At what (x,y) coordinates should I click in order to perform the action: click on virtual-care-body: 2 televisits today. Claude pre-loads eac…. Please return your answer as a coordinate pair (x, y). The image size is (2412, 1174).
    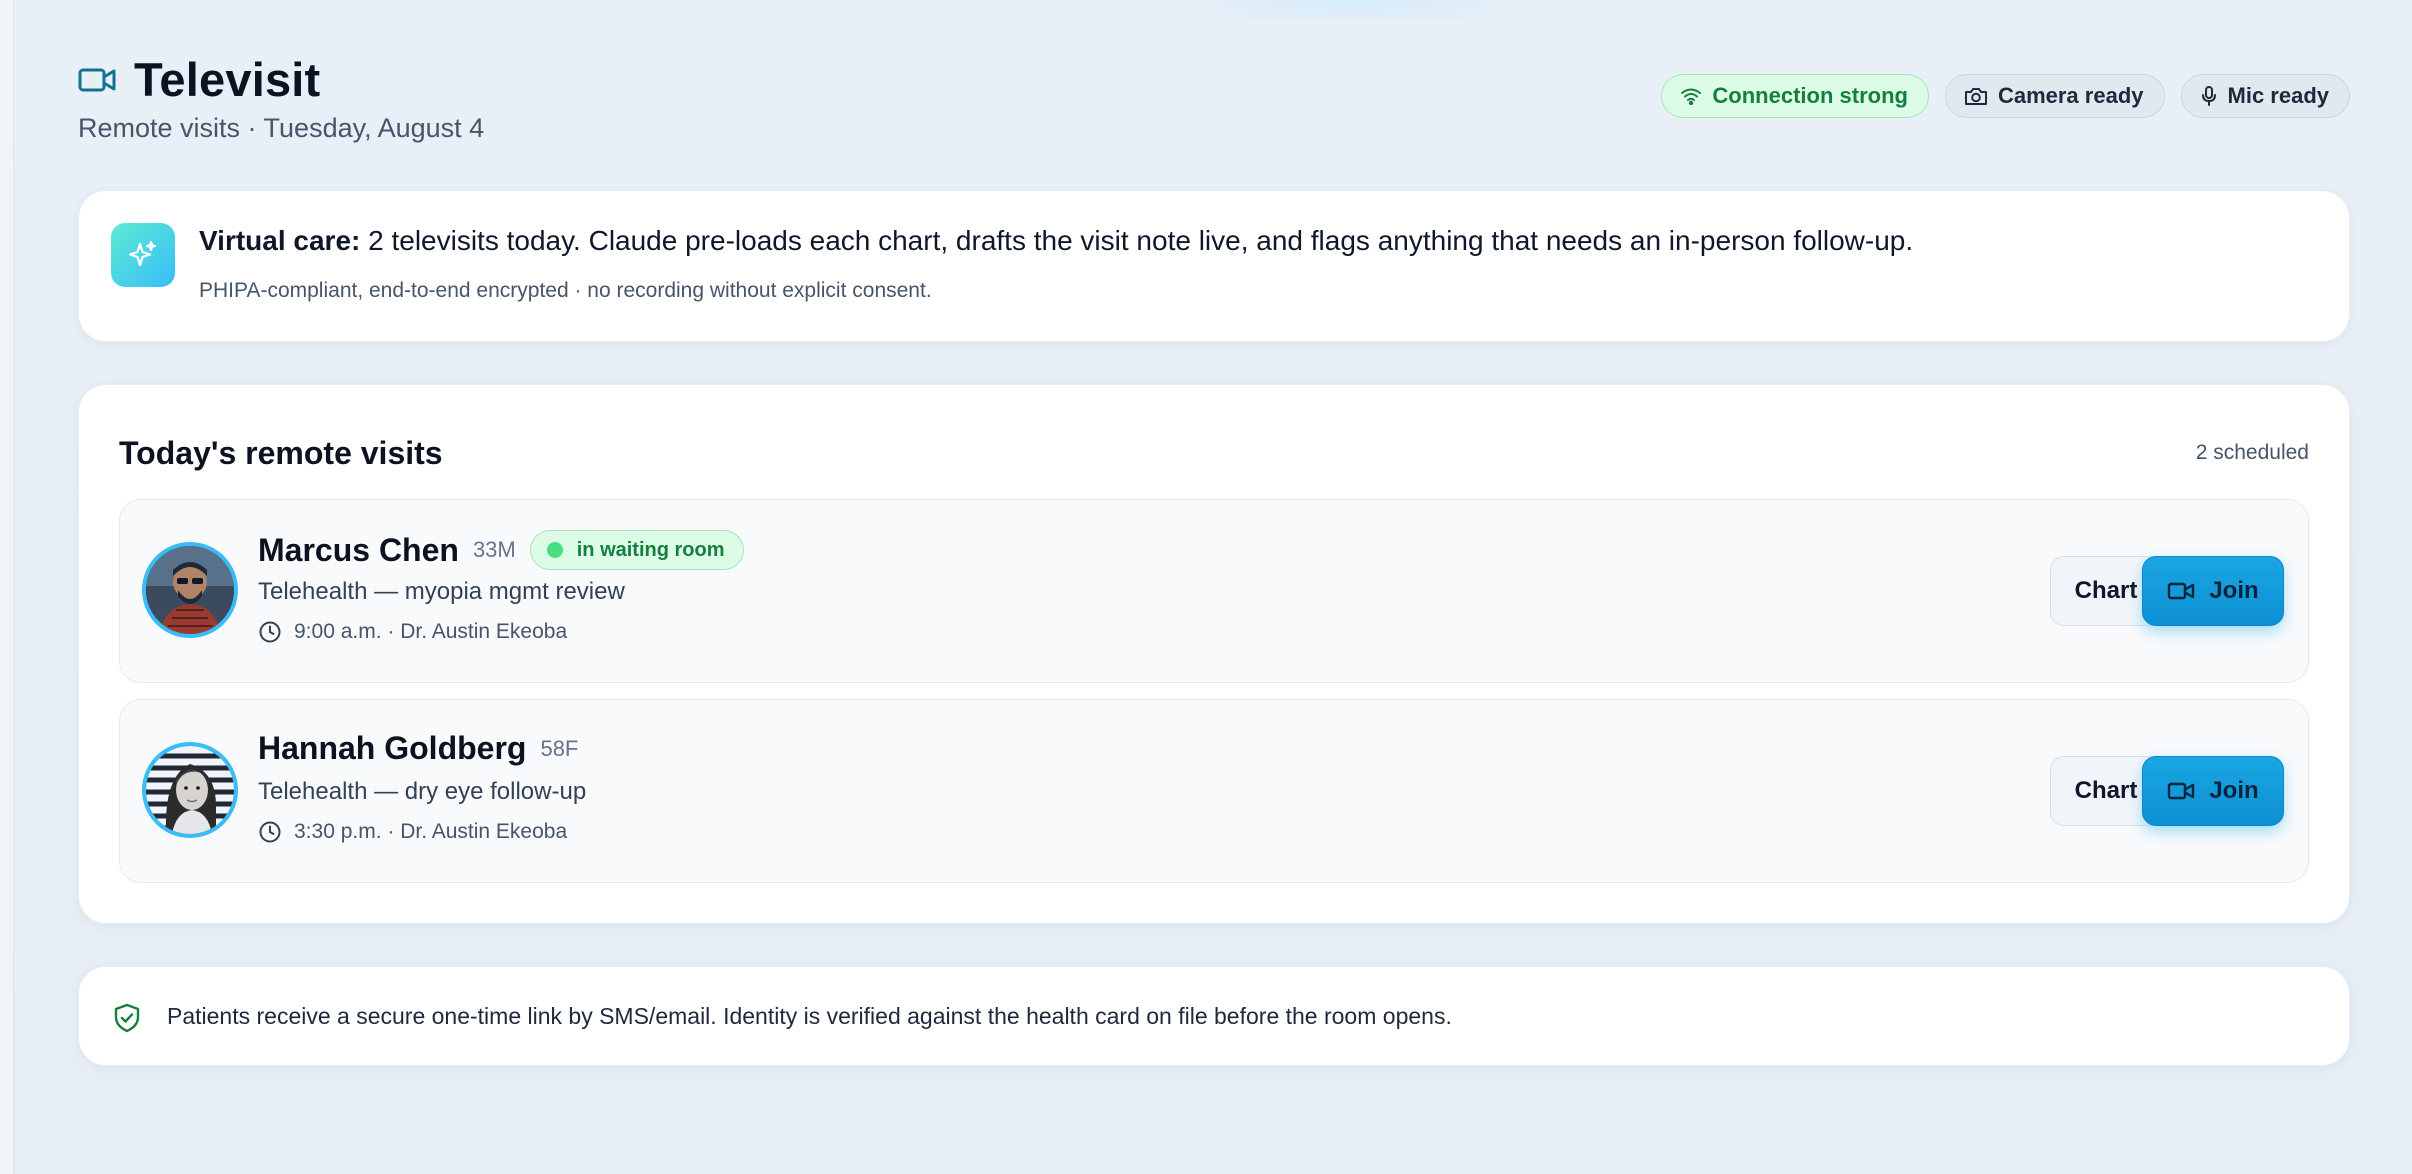
    Looking at the image, I should click on (1137, 240).